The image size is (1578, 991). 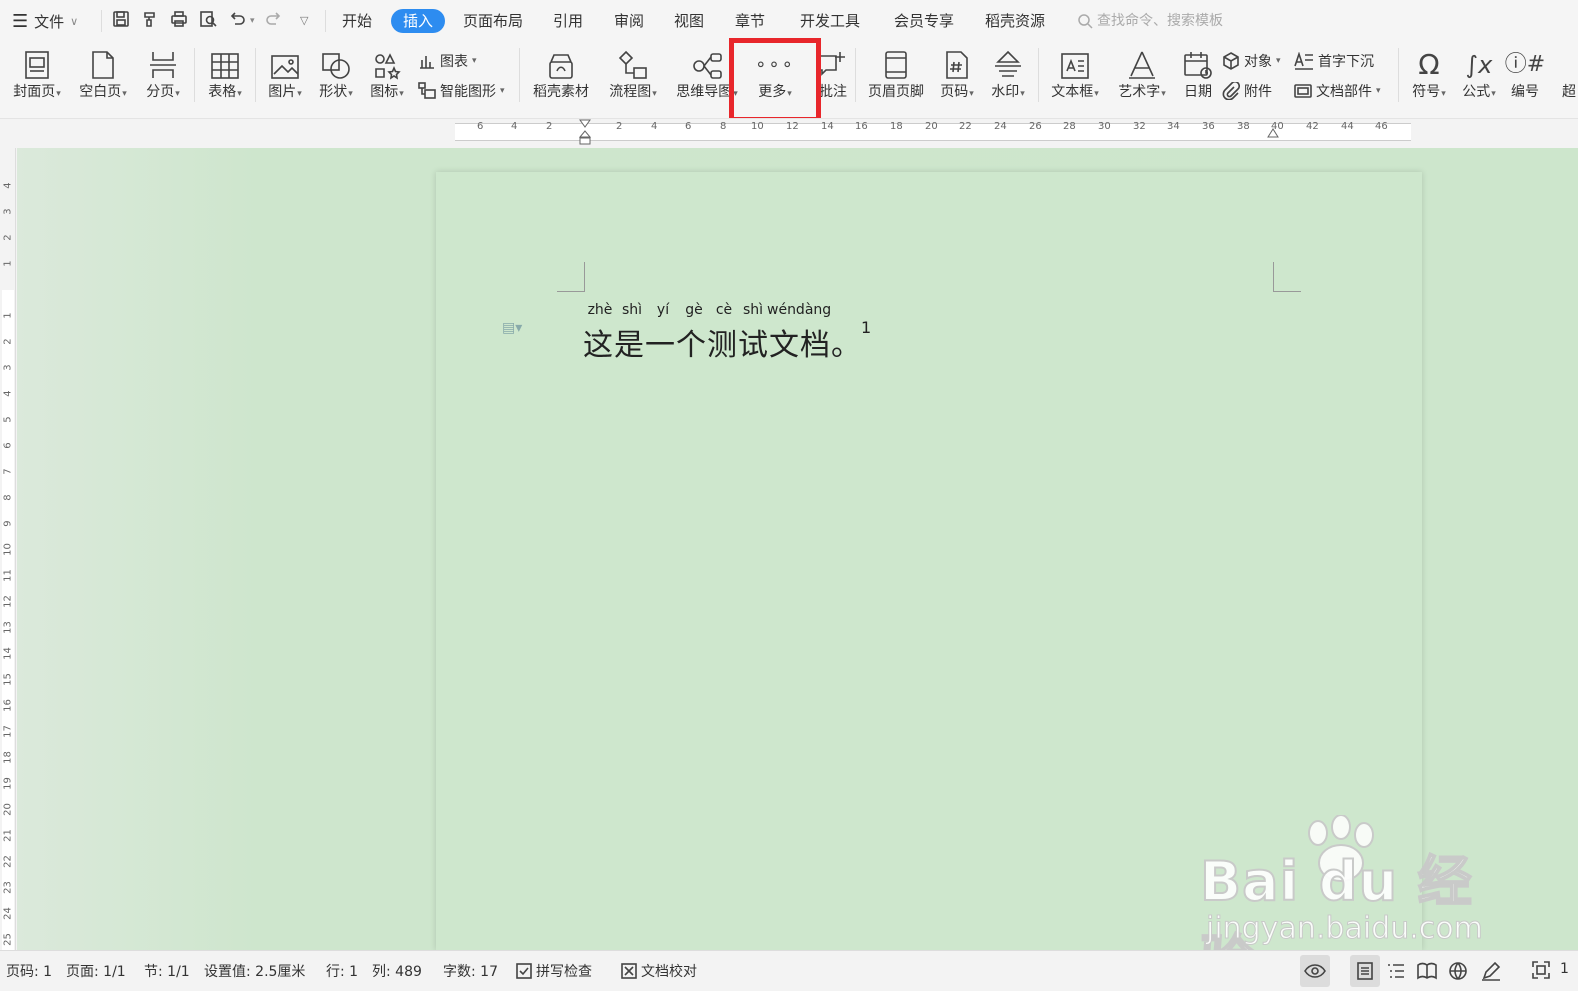 What do you see at coordinates (1258, 92) in the screenshot?
I see `attachment-label: 附件` at bounding box center [1258, 92].